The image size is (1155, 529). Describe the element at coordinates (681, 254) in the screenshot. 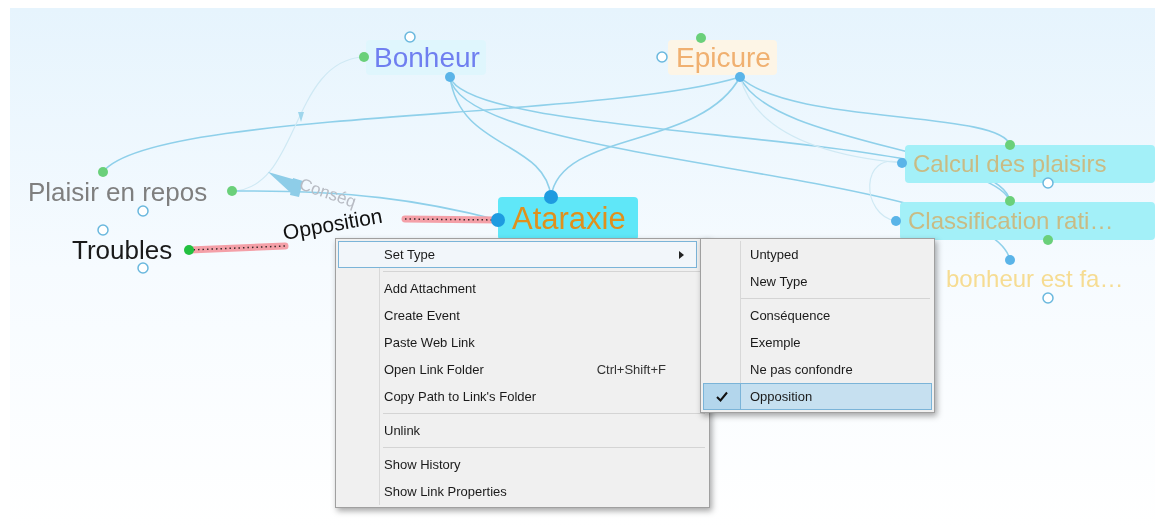

I see `submenu-arrow-icon` at that location.